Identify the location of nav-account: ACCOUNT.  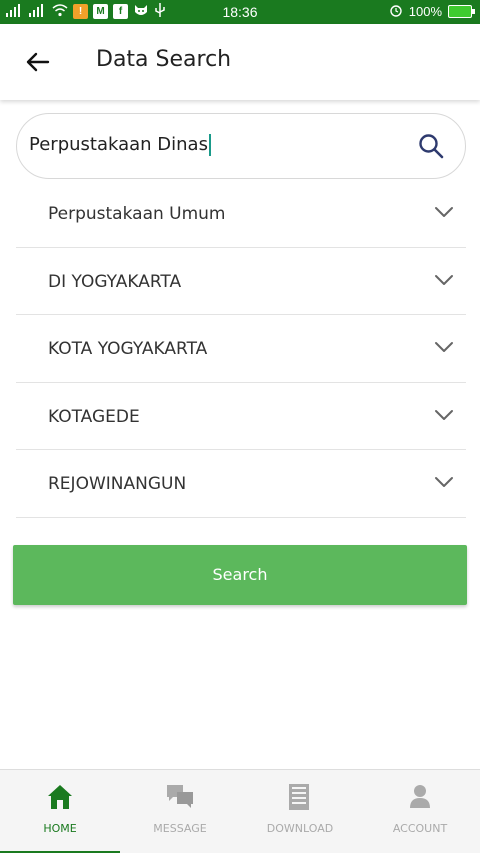
(420, 811).